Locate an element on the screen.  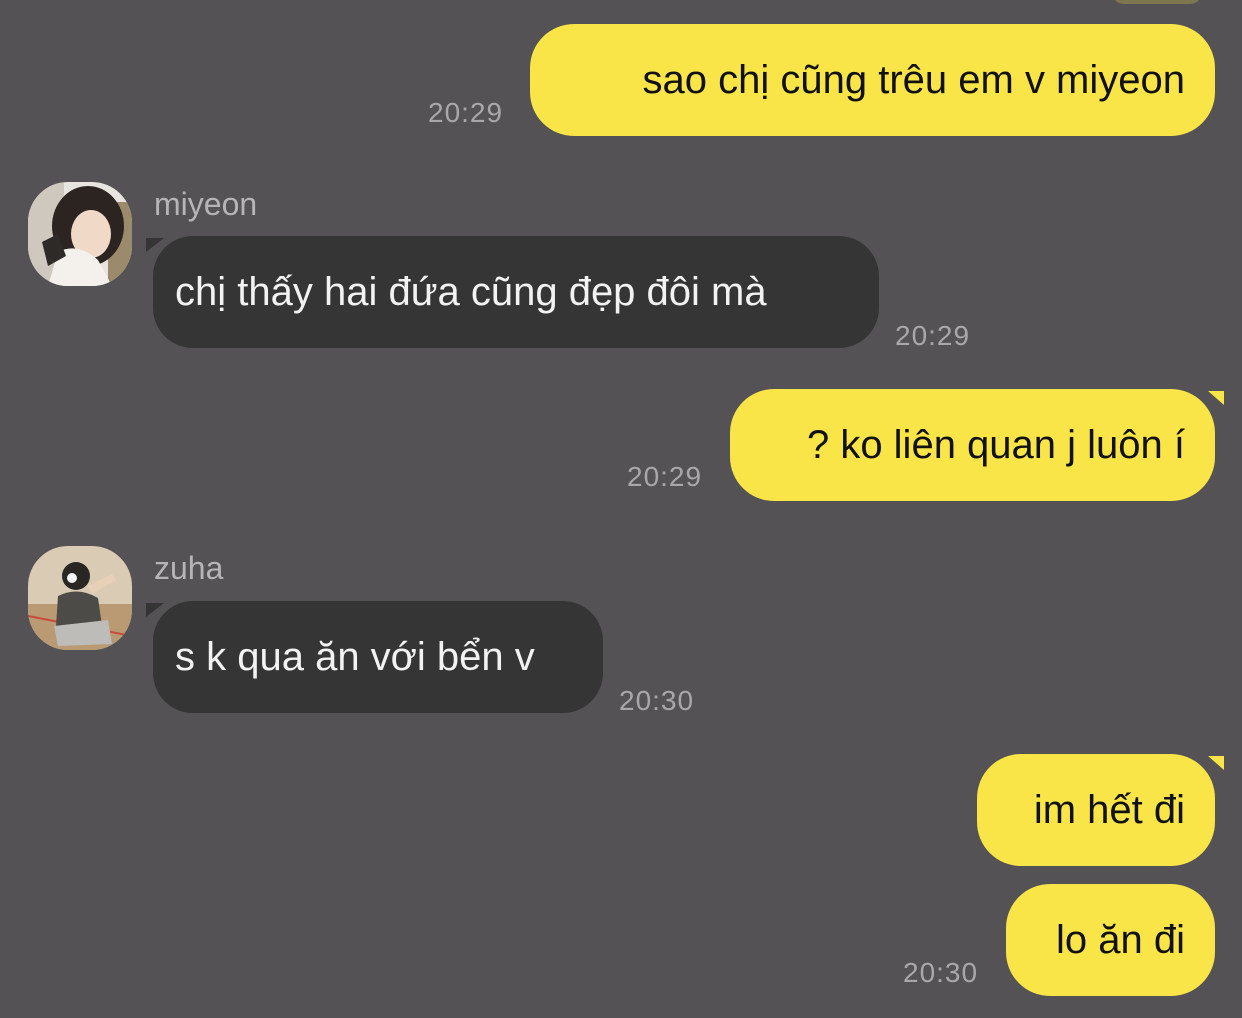
message-text: lo ăn đi is located at coordinates (1120, 940).